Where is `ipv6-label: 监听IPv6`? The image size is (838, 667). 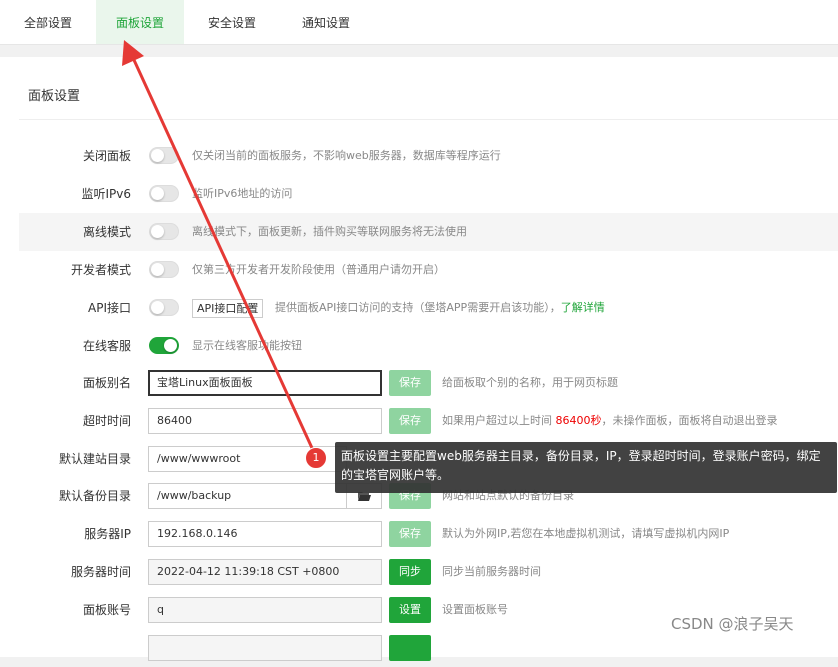 ipv6-label: 监听IPv6 is located at coordinates (106, 194).